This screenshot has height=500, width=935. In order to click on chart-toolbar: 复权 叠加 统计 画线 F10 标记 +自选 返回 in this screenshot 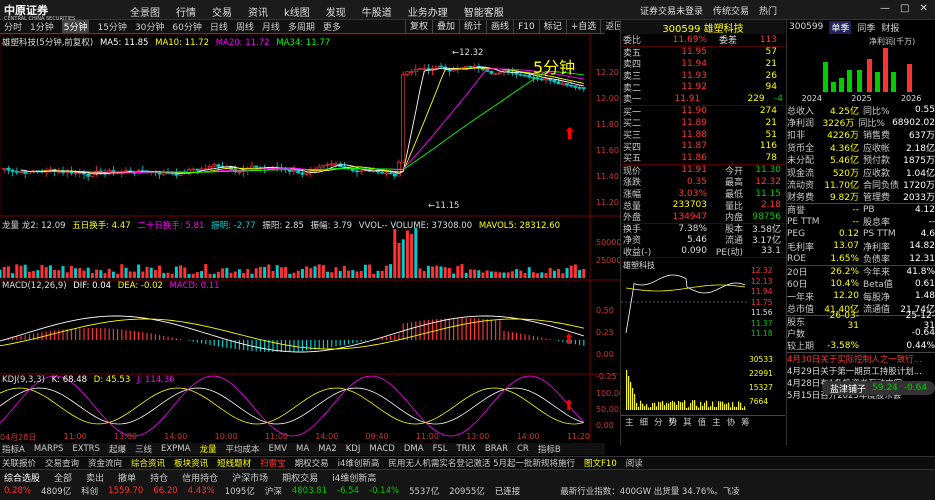, I will do `click(516, 27)`.